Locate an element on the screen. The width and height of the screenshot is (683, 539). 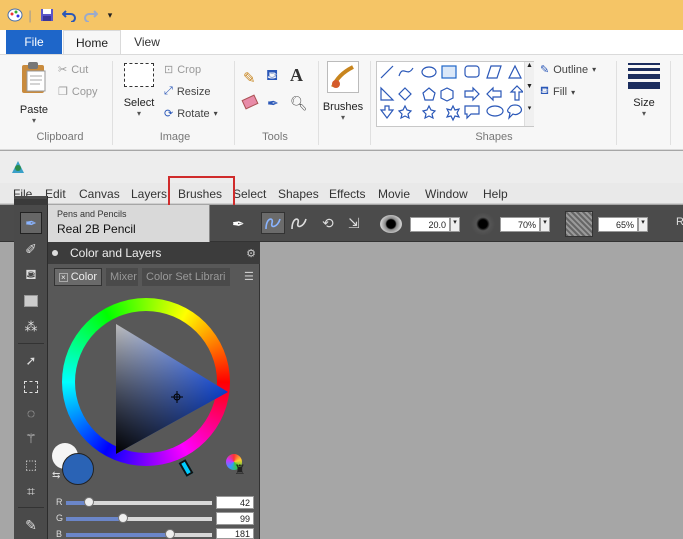
menu-shapes: Shapes is located at coordinates (298, 193).